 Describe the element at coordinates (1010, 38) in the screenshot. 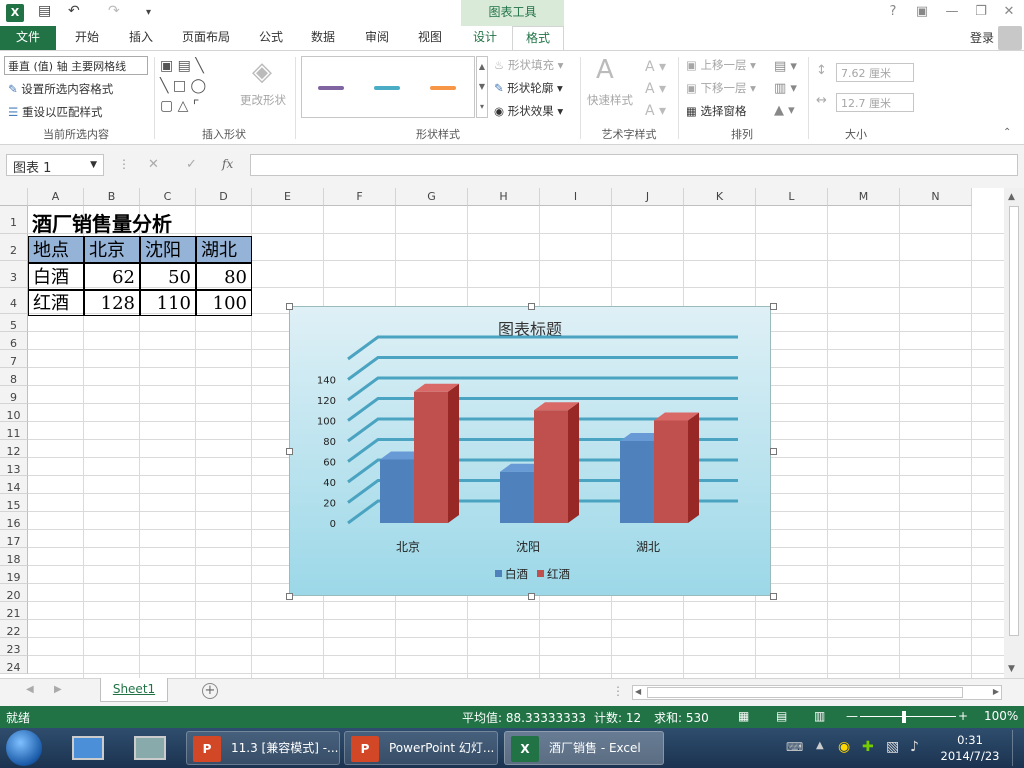

I see `avatar` at that location.